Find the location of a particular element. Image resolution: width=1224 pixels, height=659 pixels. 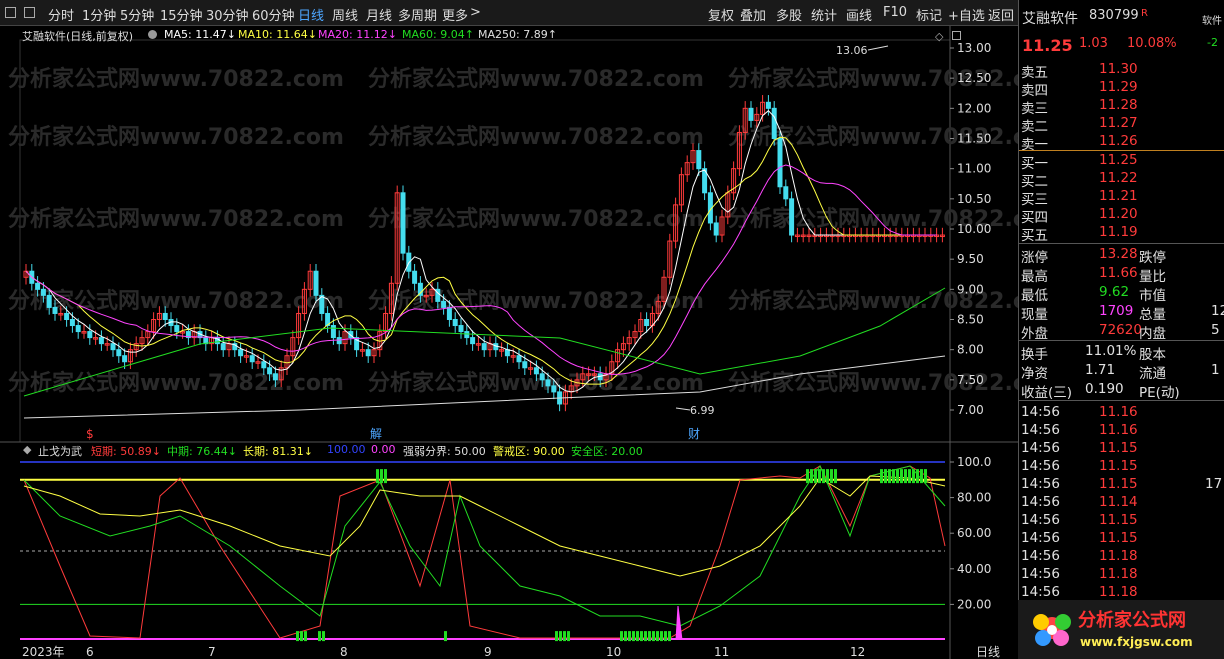

price-tick-label: 10.50 is located at coordinates (974, 199).